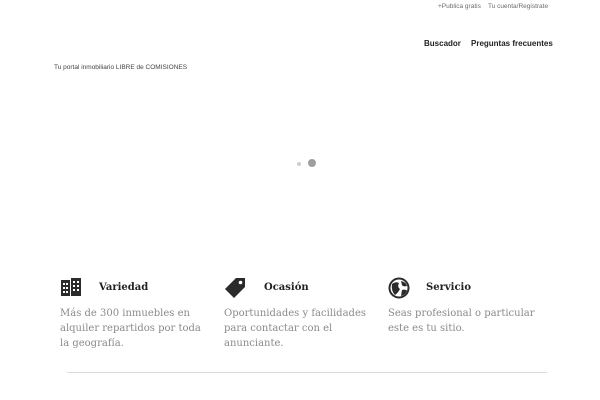 This screenshot has width=600, height=400. I want to click on globe-icon, so click(400, 289).